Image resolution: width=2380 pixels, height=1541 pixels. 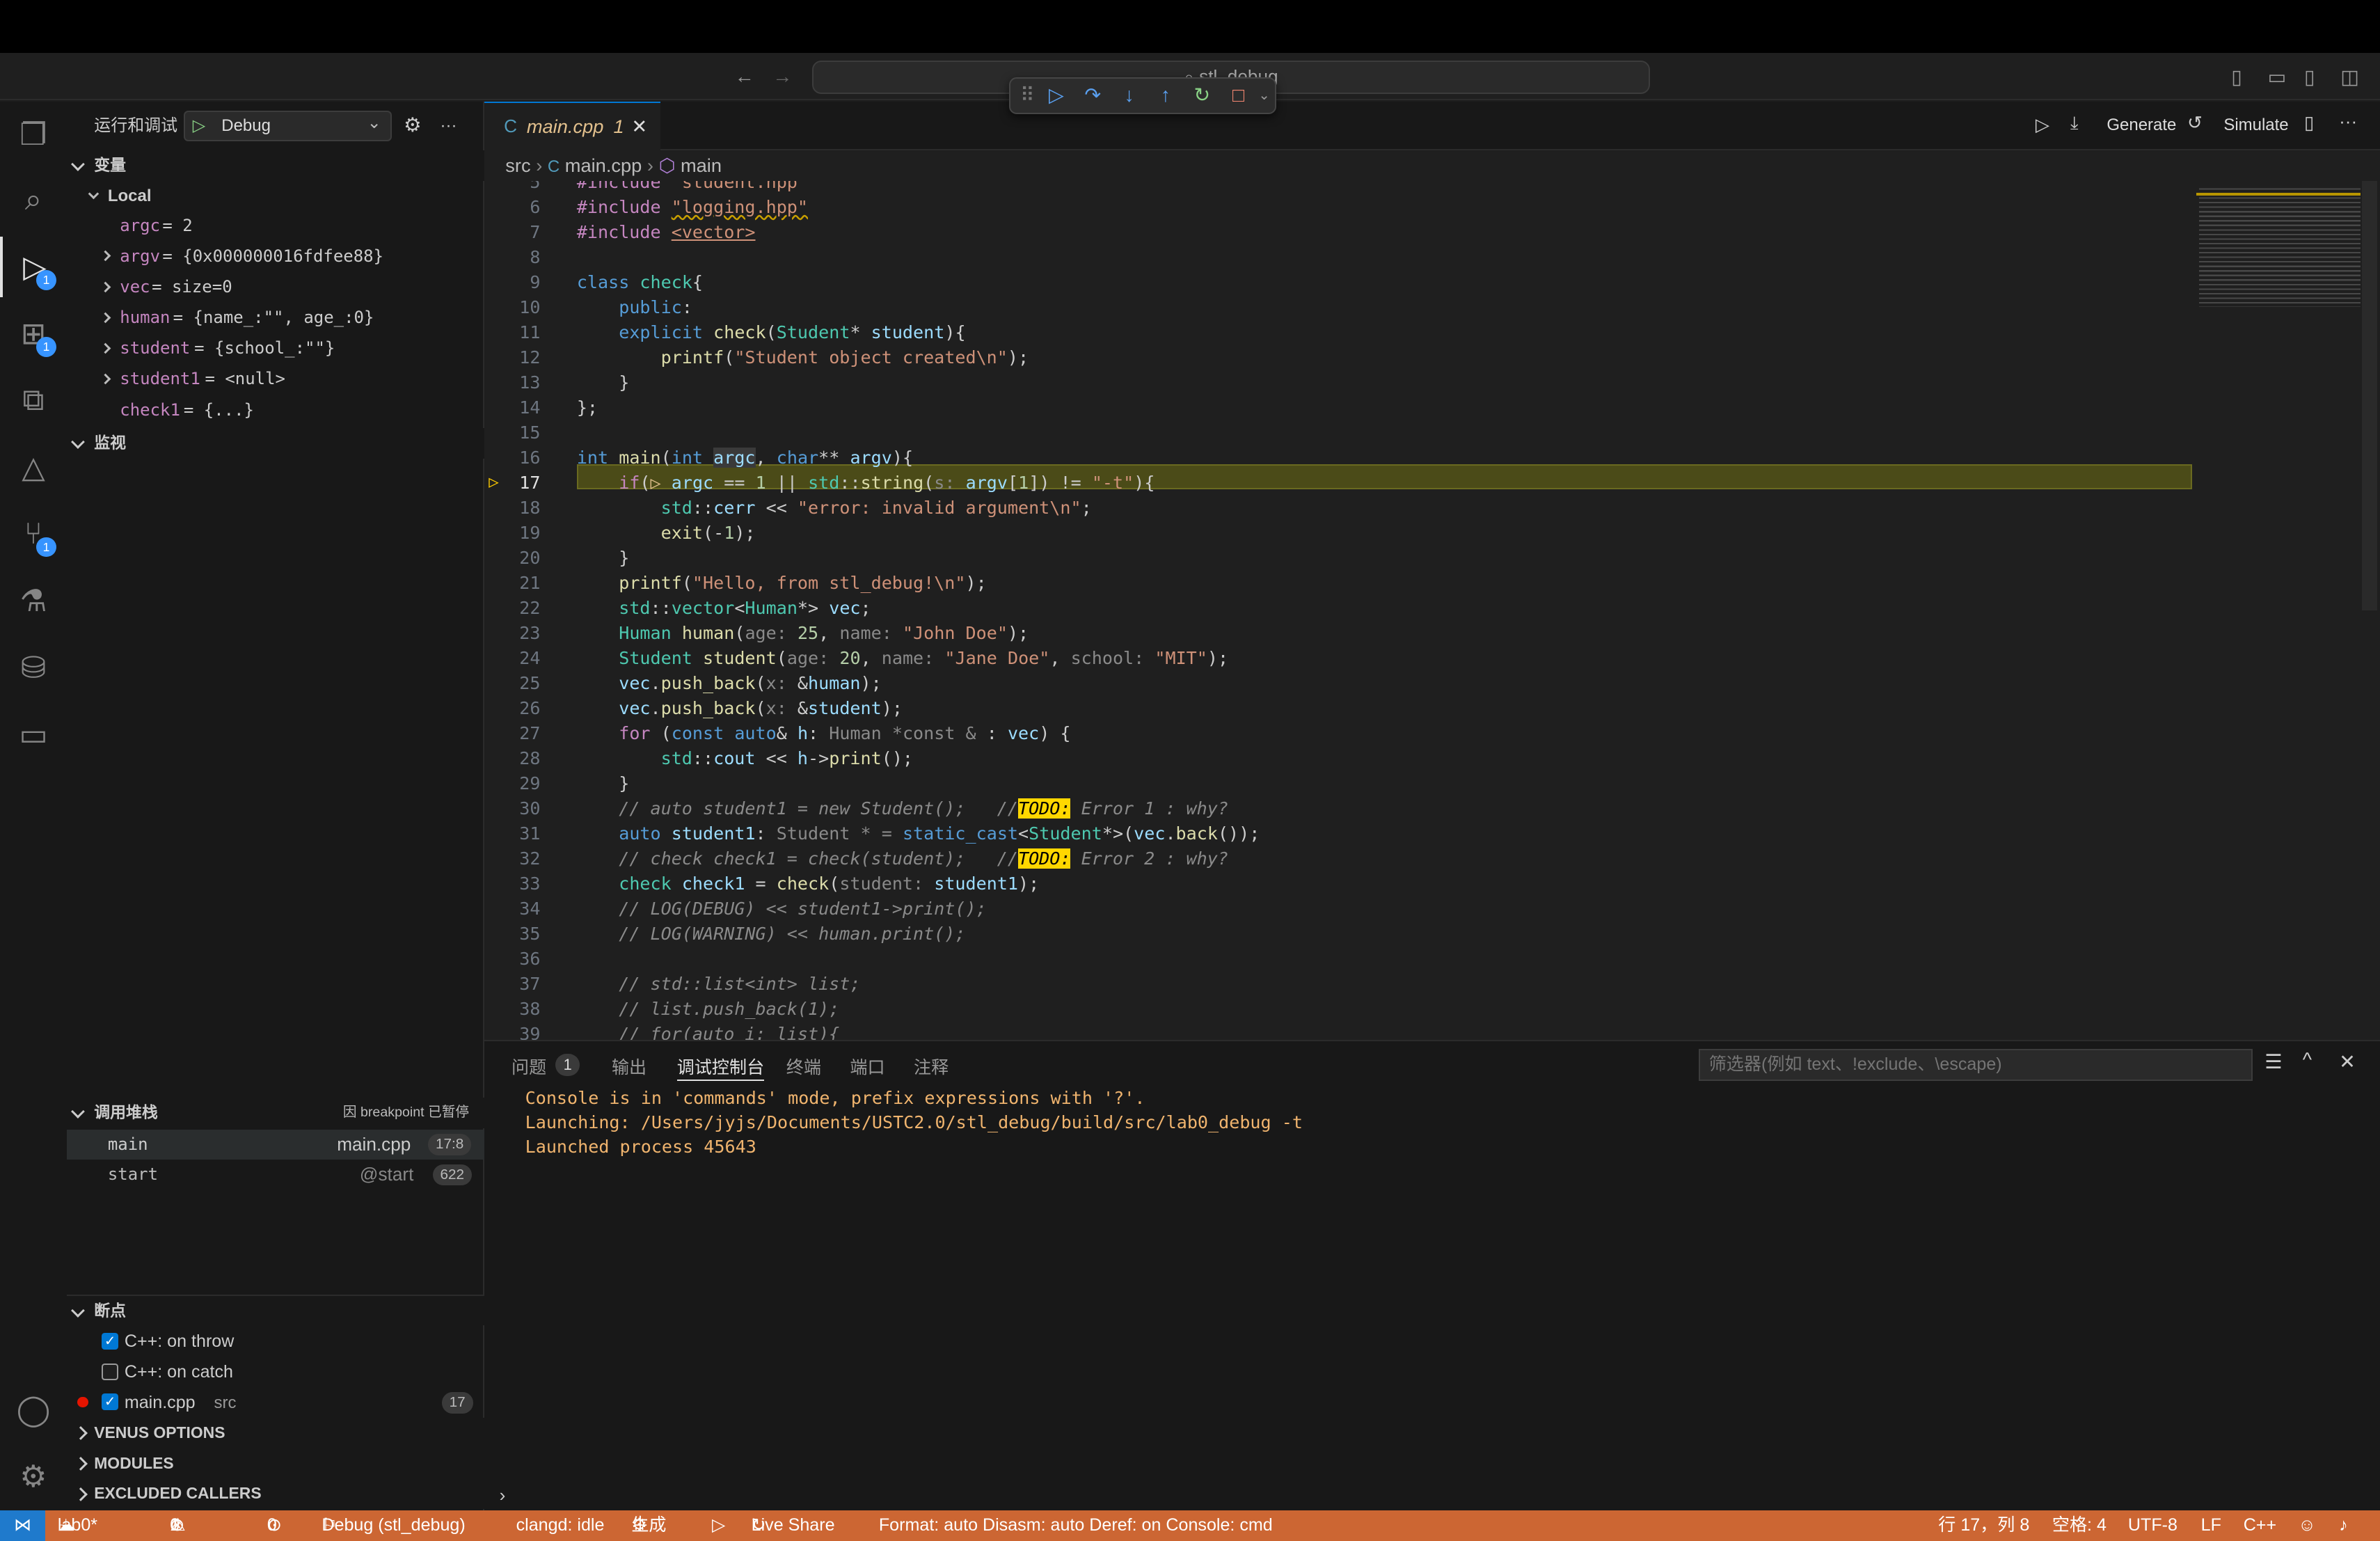 What do you see at coordinates (512, 608) in the screenshot?
I see `line-number: 22` at bounding box center [512, 608].